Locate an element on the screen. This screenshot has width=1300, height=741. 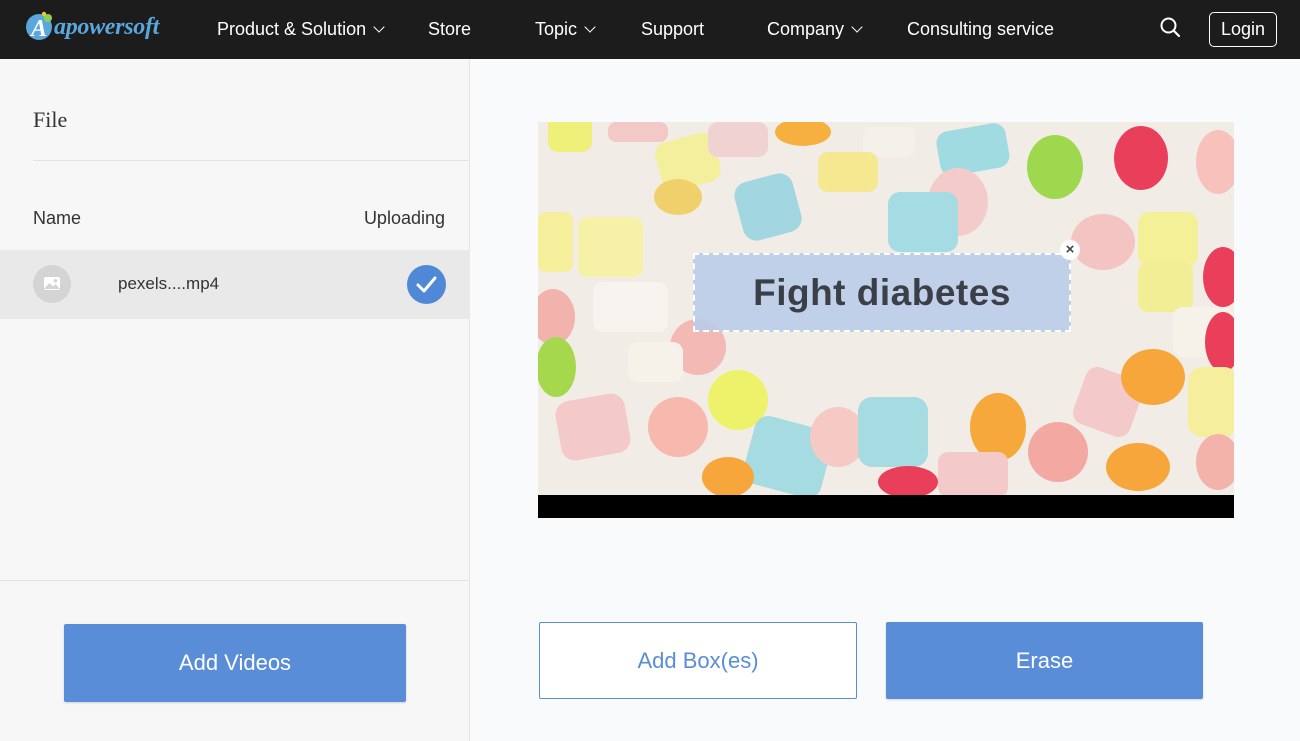
nav-item-label: Topic is located at coordinates (556, 29).